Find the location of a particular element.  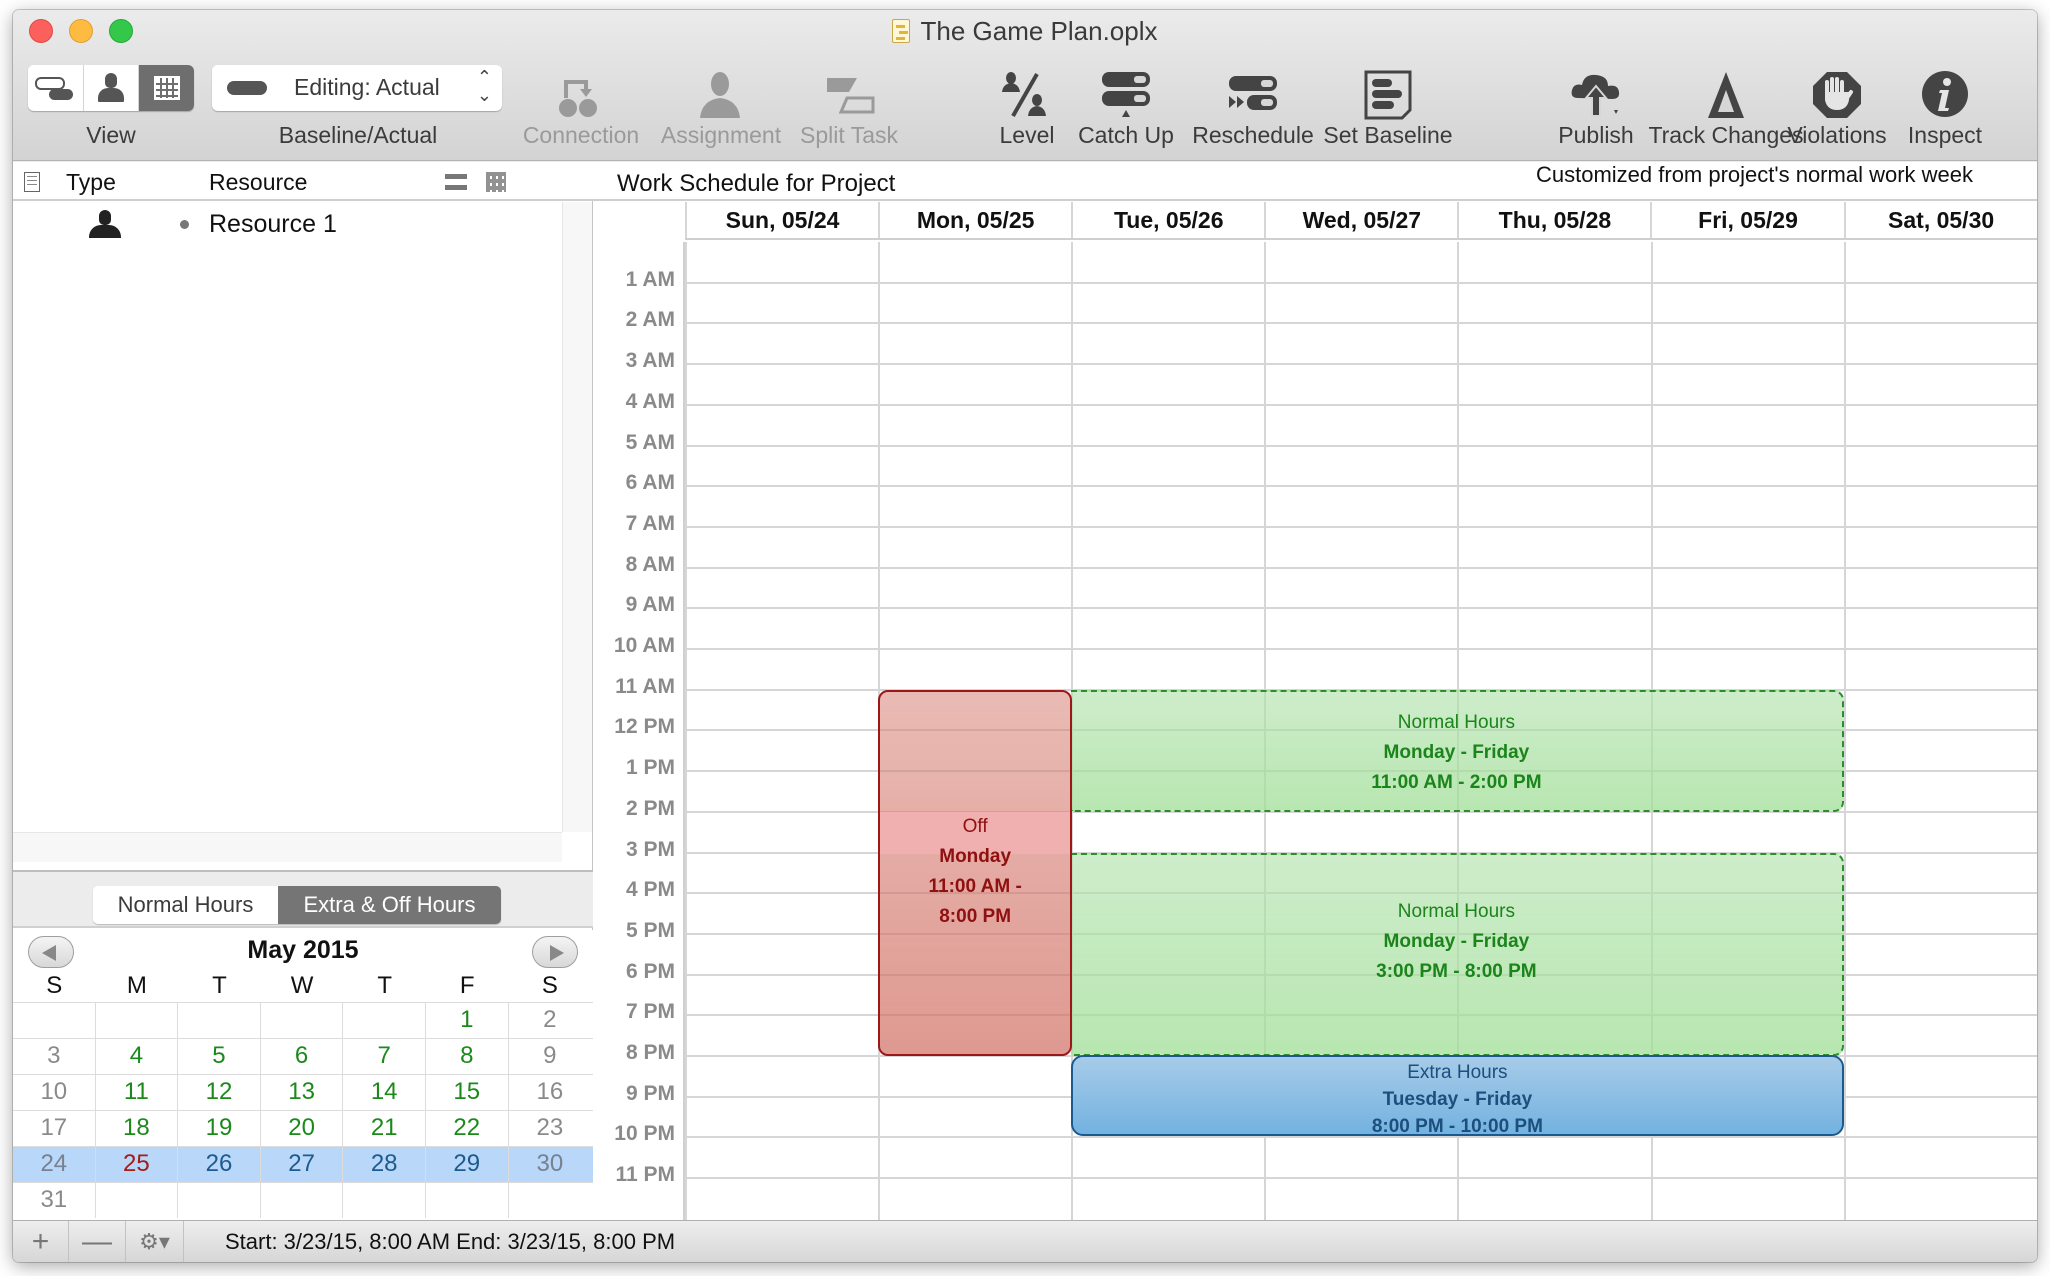

block-time-range: 11:00 AM - 2:00 PM is located at coordinates (1456, 782).